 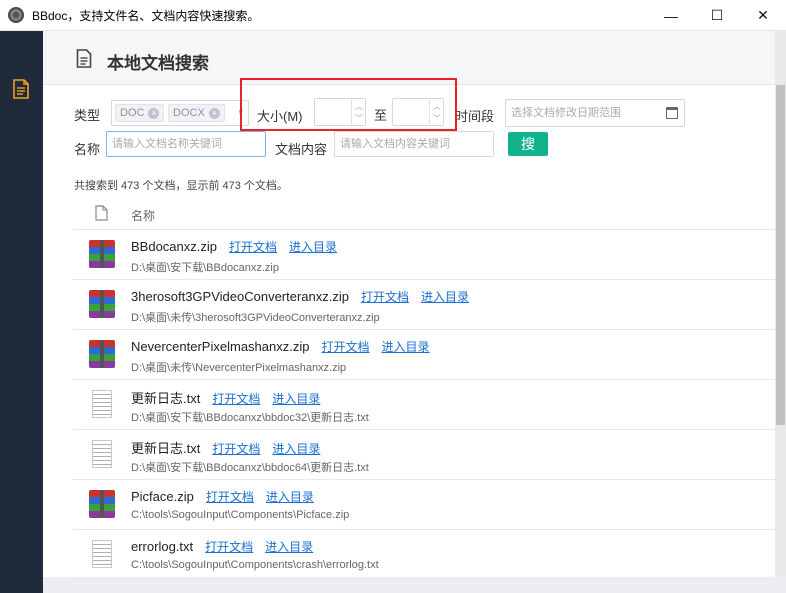 What do you see at coordinates (181, 186) in the screenshot?
I see `result-summary: 共搜索到 473 个文档，显示前 473 个文档。` at bounding box center [181, 186].